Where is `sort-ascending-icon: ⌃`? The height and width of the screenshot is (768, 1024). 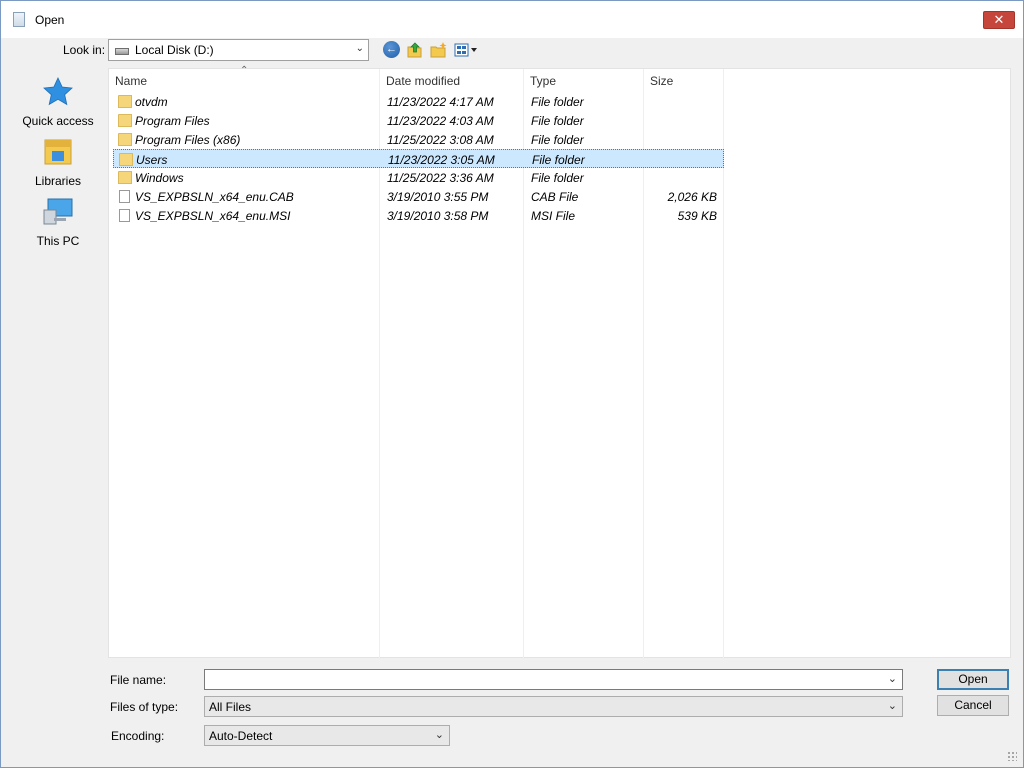
sort-ascending-icon: ⌃ is located at coordinates (244, 70).